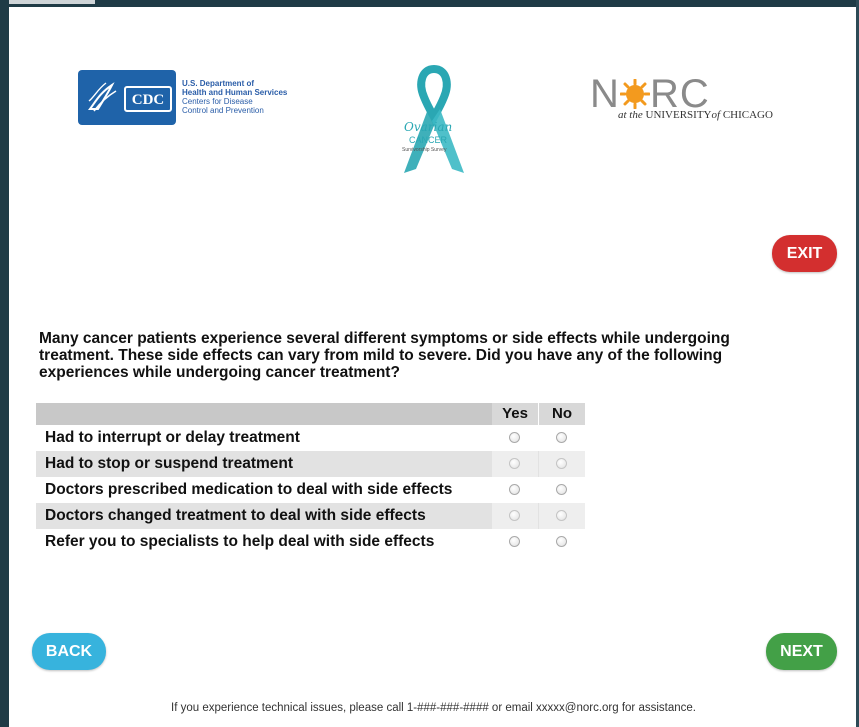  What do you see at coordinates (217, 101) in the screenshot?
I see `cdc-line-3: Centers for Disease` at bounding box center [217, 101].